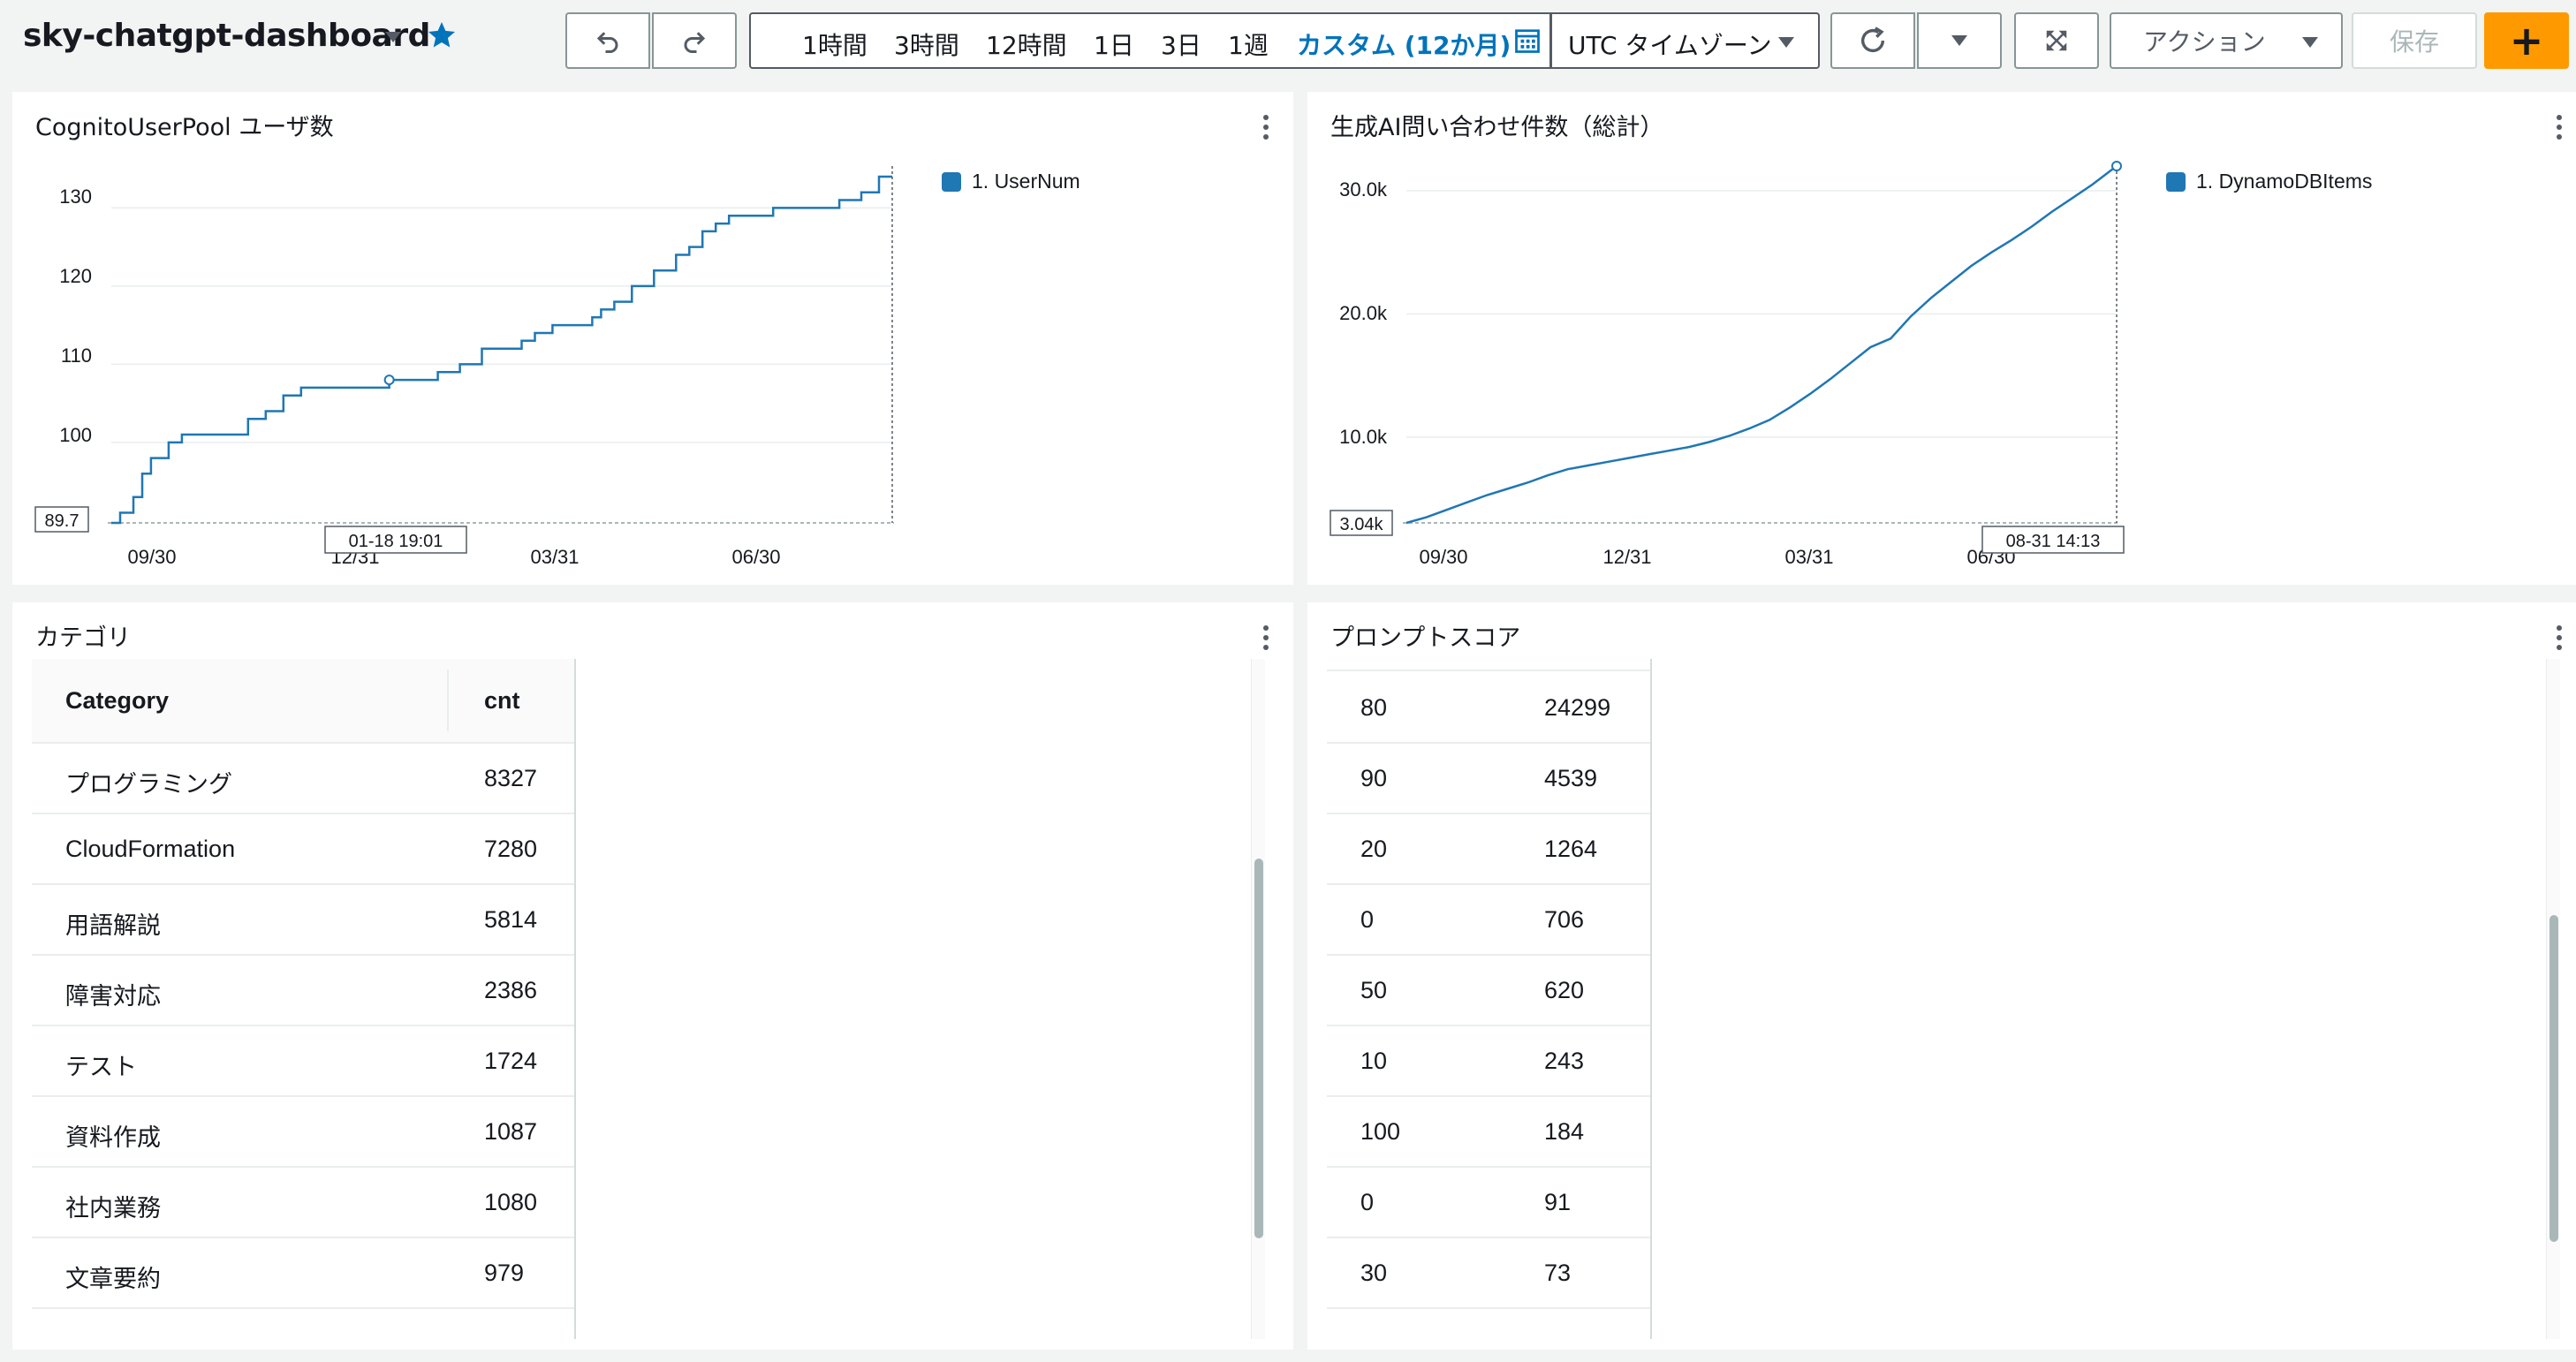 The height and width of the screenshot is (1362, 2576). What do you see at coordinates (695, 40) in the screenshot?
I see `redo-button` at bounding box center [695, 40].